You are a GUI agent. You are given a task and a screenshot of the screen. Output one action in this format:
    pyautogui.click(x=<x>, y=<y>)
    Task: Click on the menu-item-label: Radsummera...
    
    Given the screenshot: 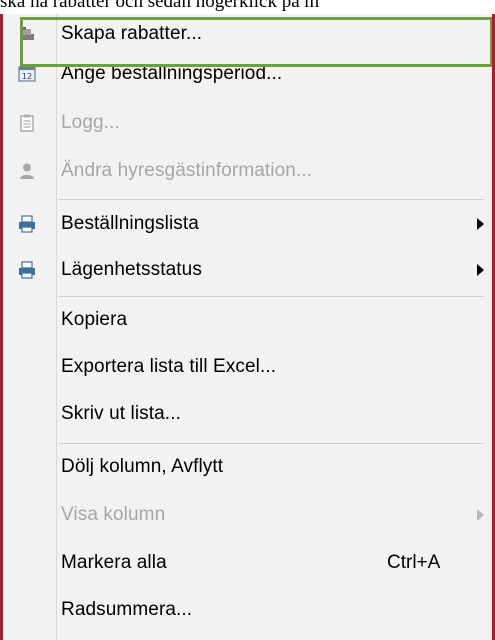 What is the action you would take?
    pyautogui.click(x=127, y=609)
    